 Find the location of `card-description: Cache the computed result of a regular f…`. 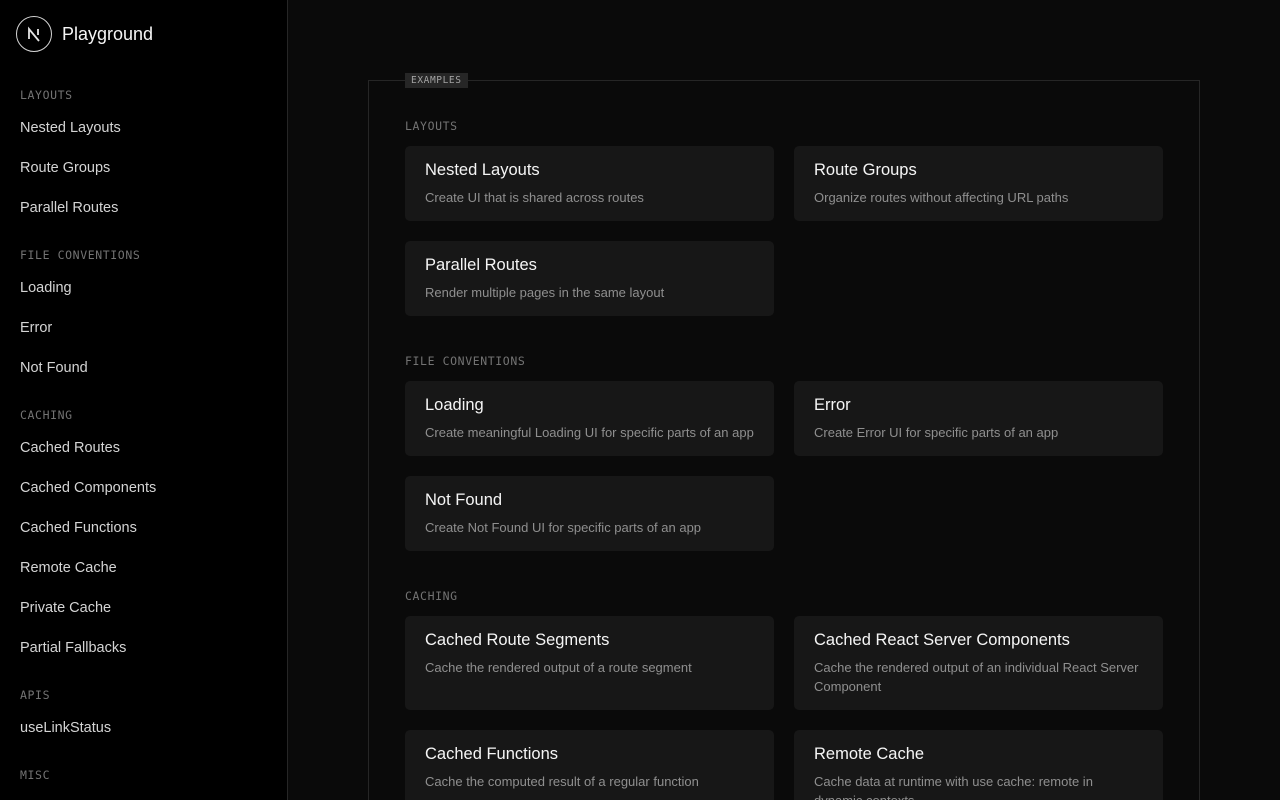

card-description: Cache the computed result of a regular f… is located at coordinates (562, 781).